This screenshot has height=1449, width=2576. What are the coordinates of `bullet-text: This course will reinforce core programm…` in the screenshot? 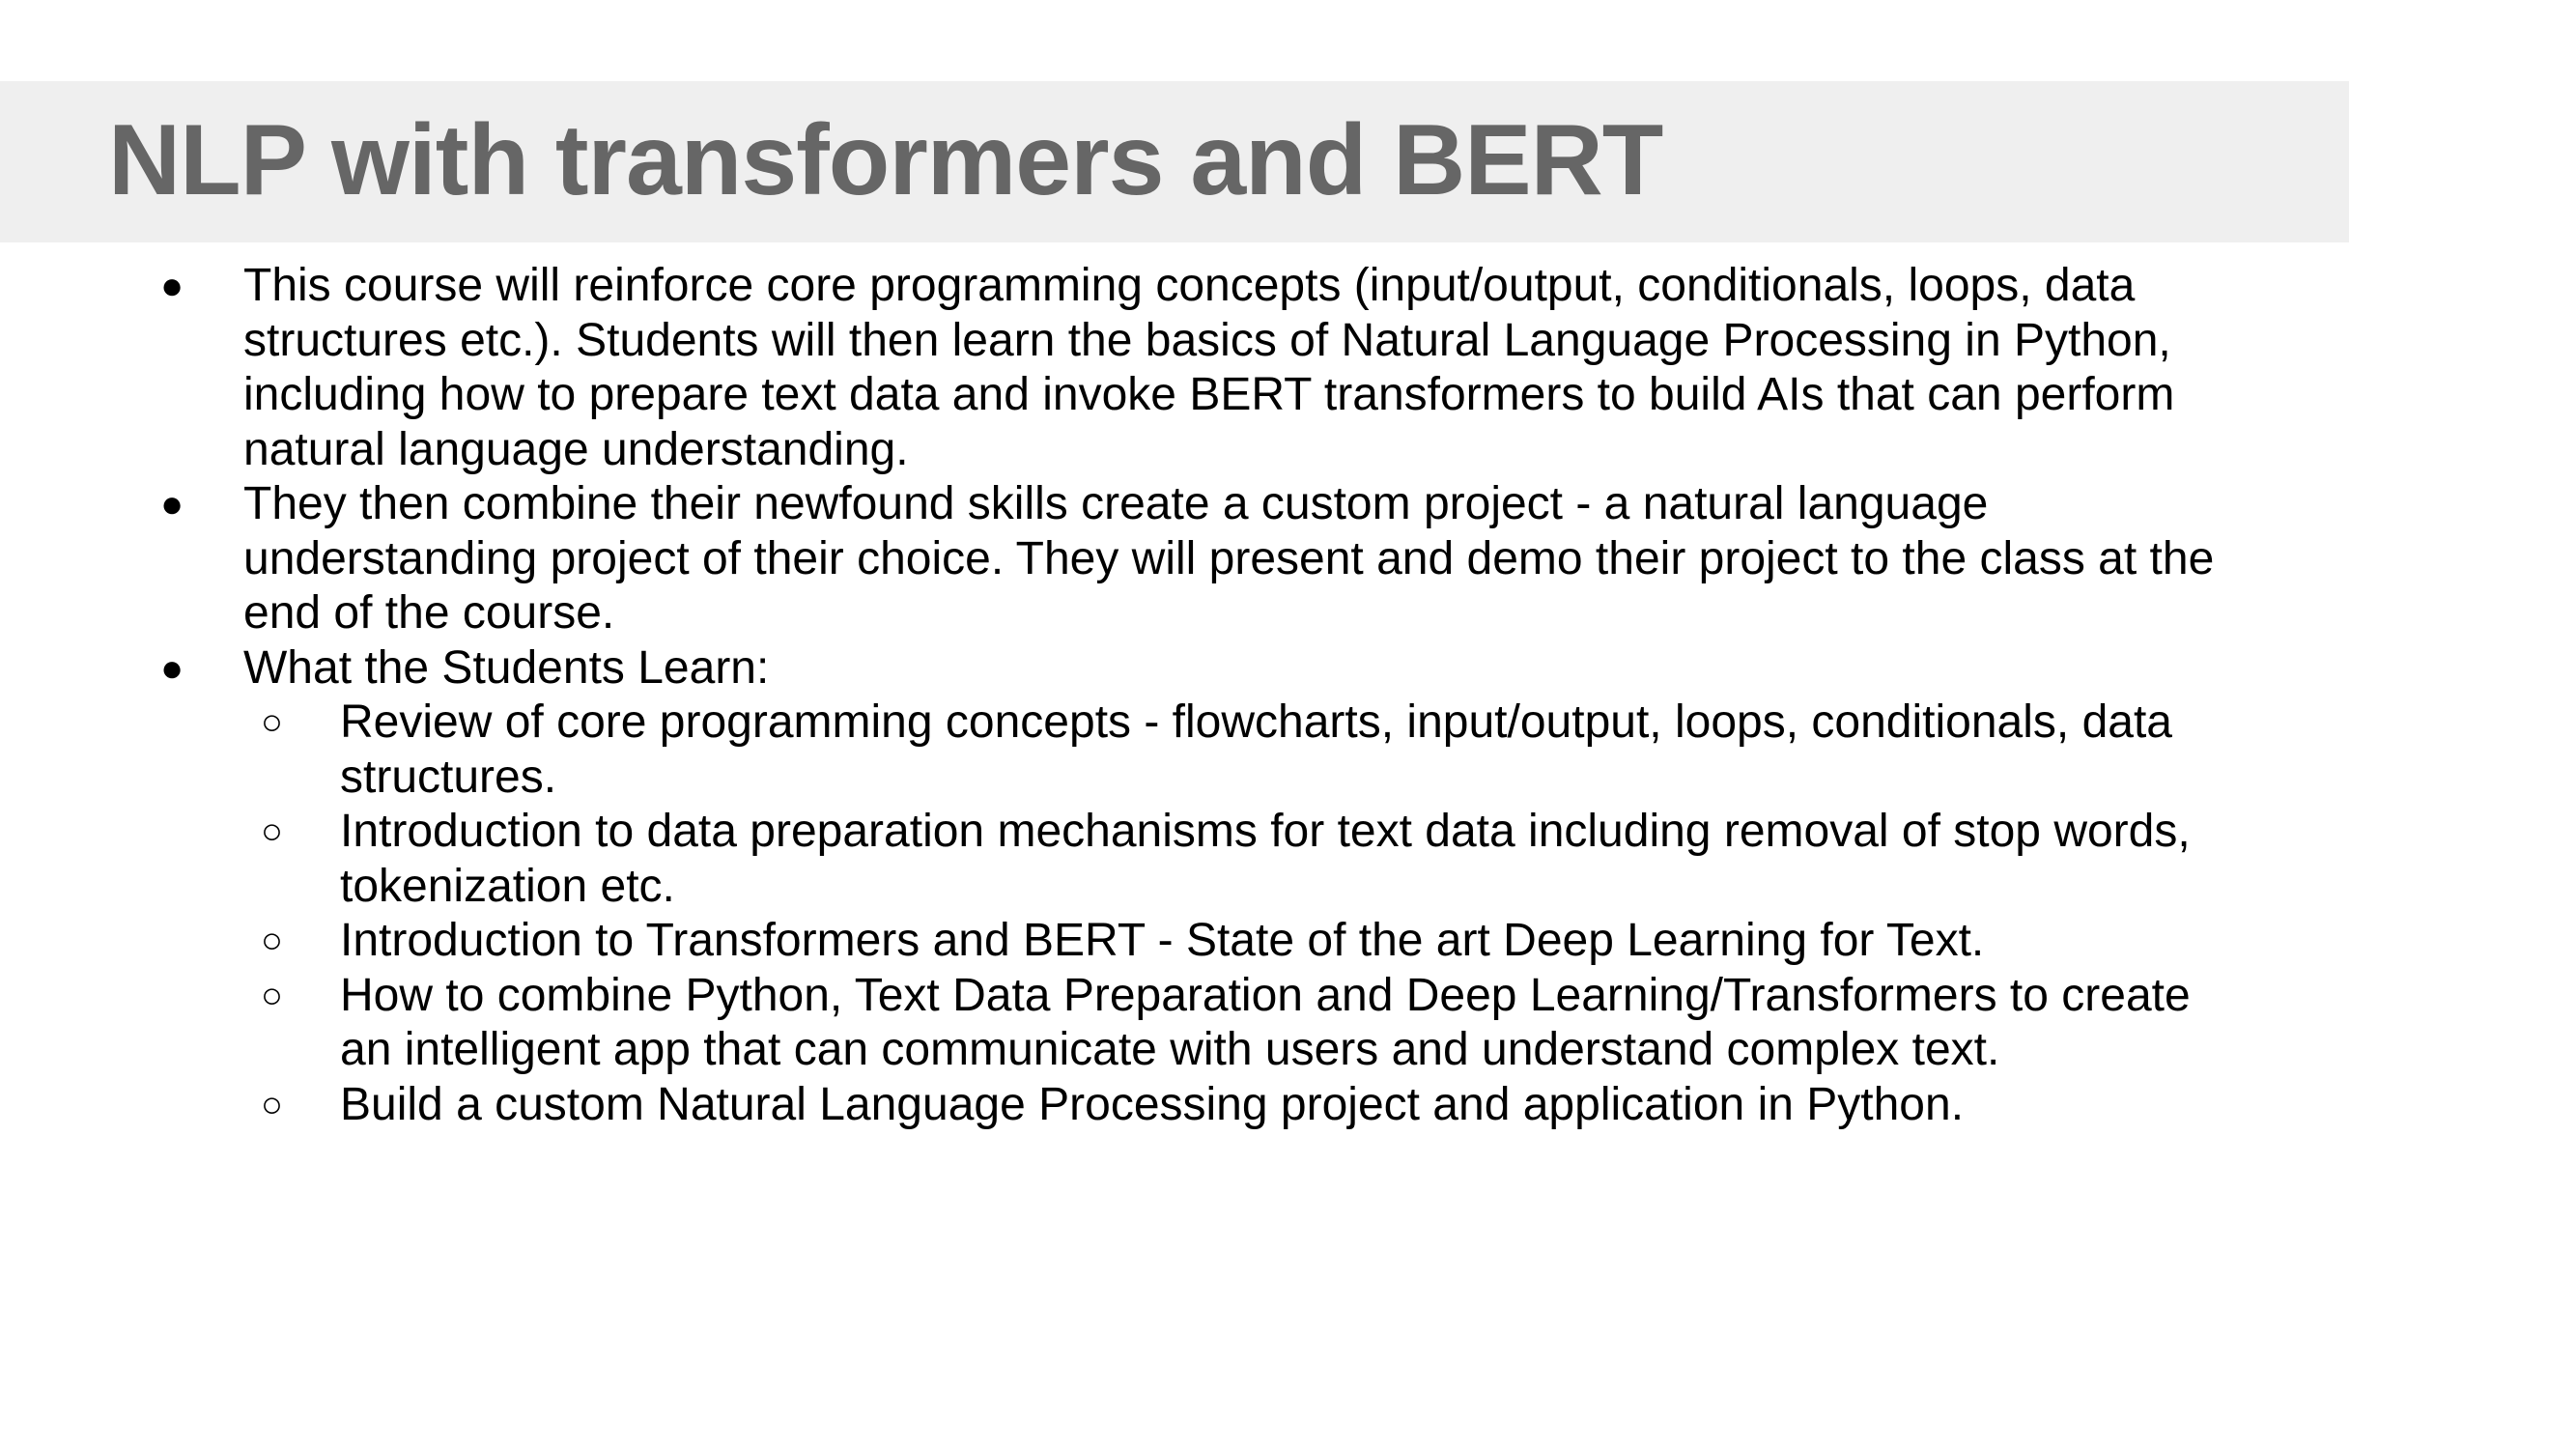 It's located at (1209, 367).